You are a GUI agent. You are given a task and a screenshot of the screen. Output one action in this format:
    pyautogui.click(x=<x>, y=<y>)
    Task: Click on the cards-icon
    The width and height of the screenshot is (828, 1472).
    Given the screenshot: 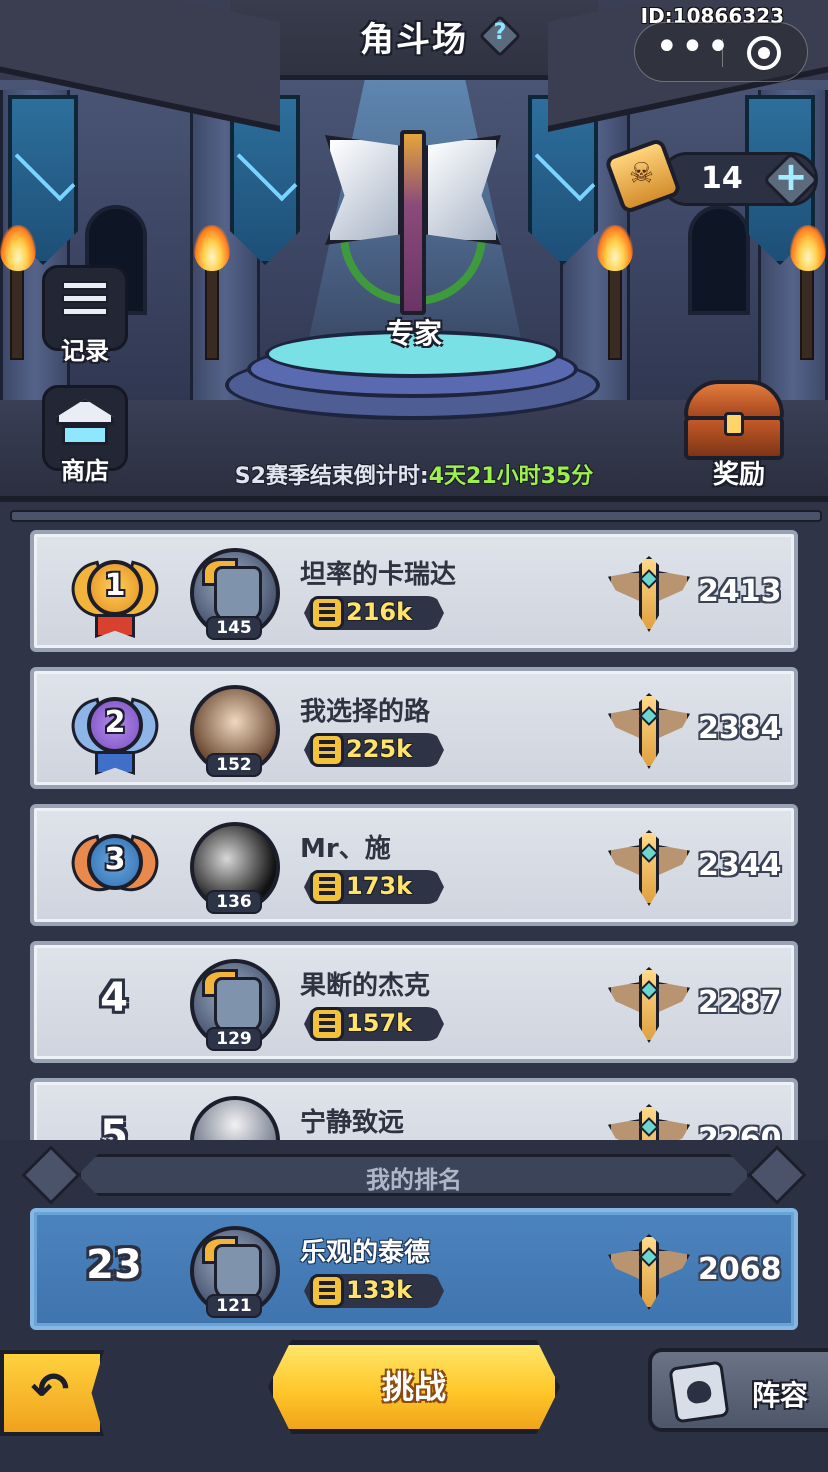 What is the action you would take?
    pyautogui.click(x=699, y=1392)
    